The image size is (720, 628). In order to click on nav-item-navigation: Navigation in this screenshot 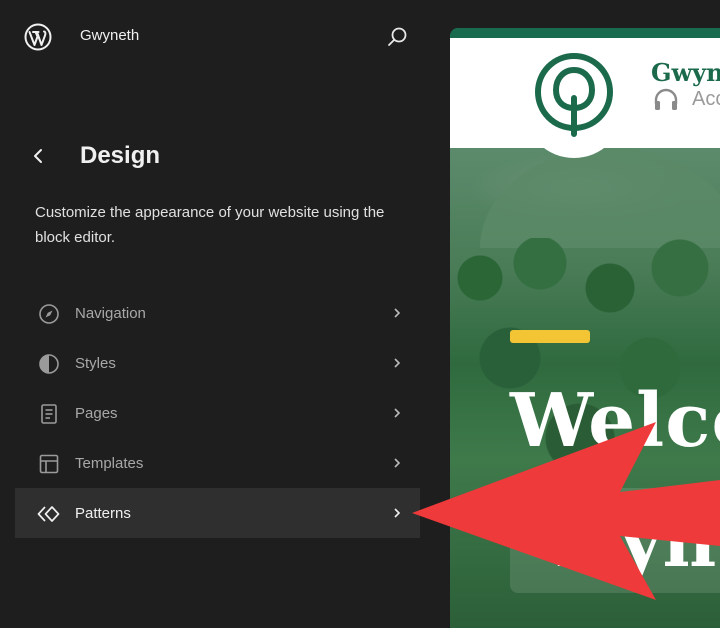, I will do `click(217, 313)`.